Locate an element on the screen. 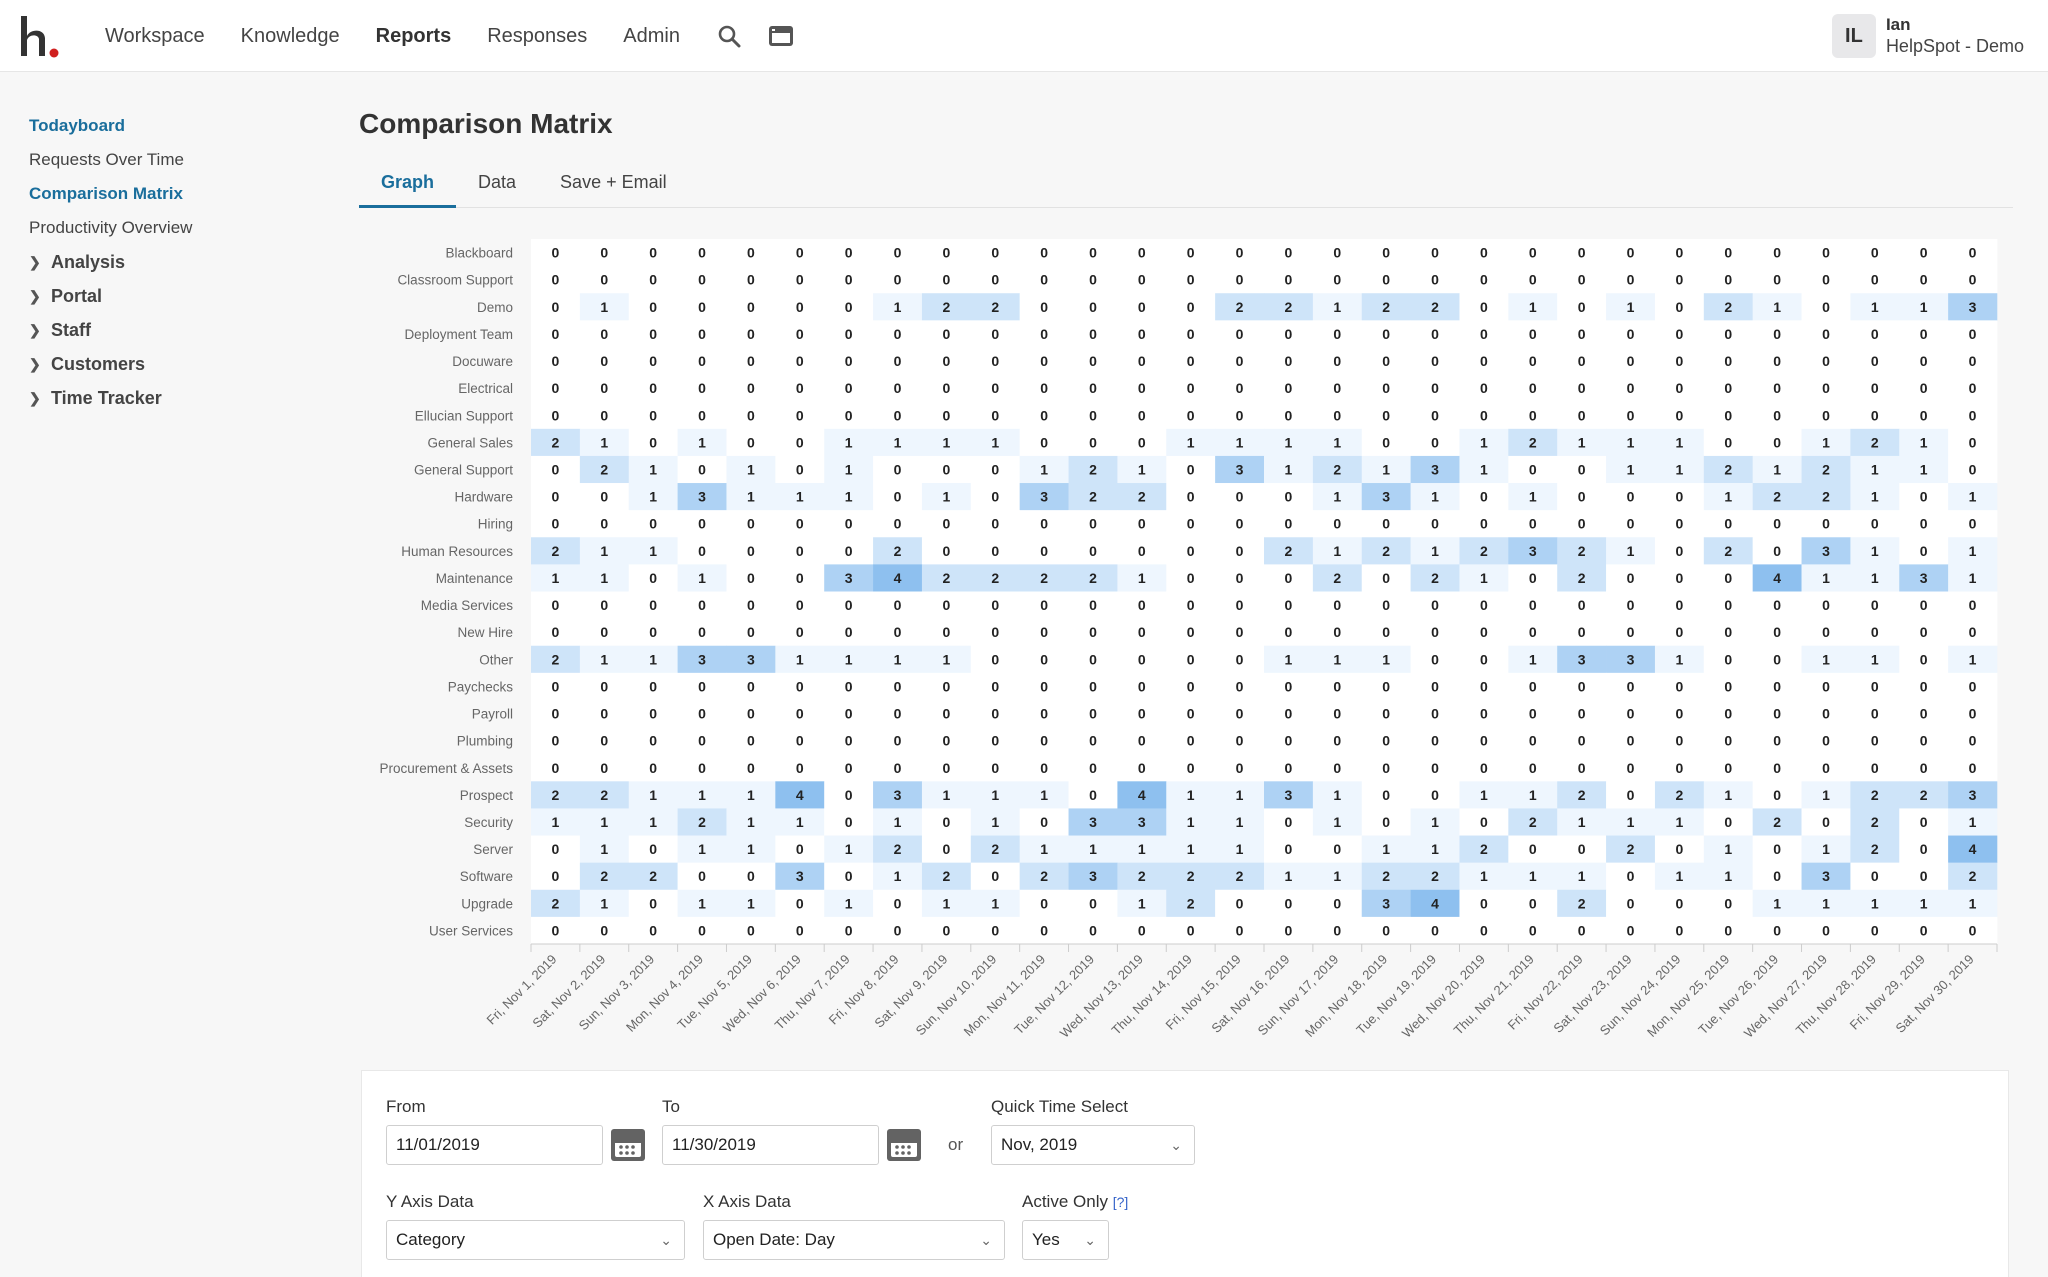  y-axis-data-select: Category ⌄ is located at coordinates (535, 1240).